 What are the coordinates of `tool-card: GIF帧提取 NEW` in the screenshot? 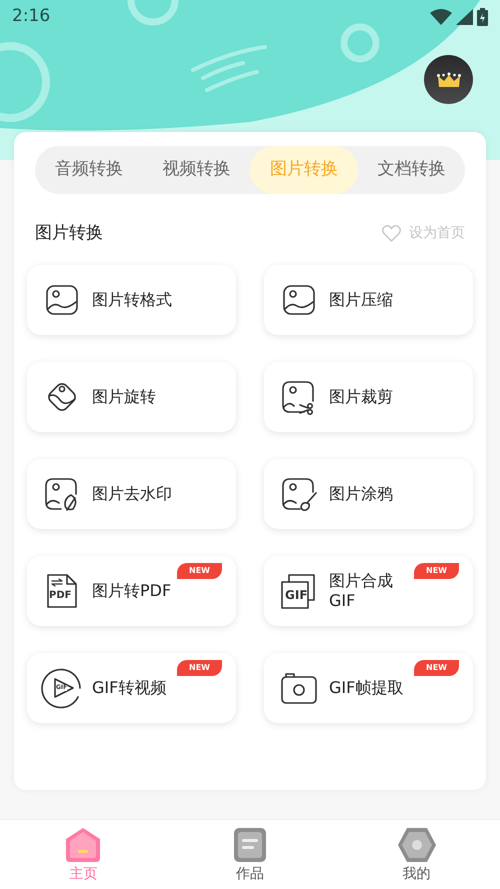 It's located at (368, 687).